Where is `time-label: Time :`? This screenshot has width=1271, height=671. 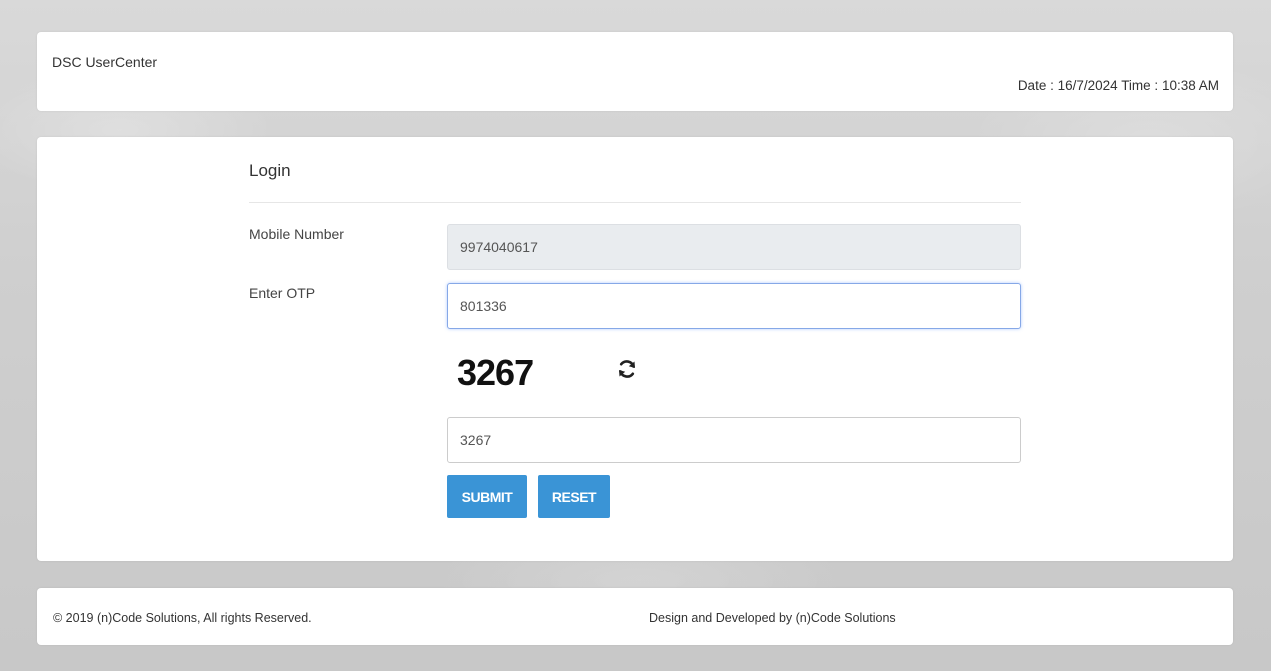
time-label: Time : is located at coordinates (1140, 85).